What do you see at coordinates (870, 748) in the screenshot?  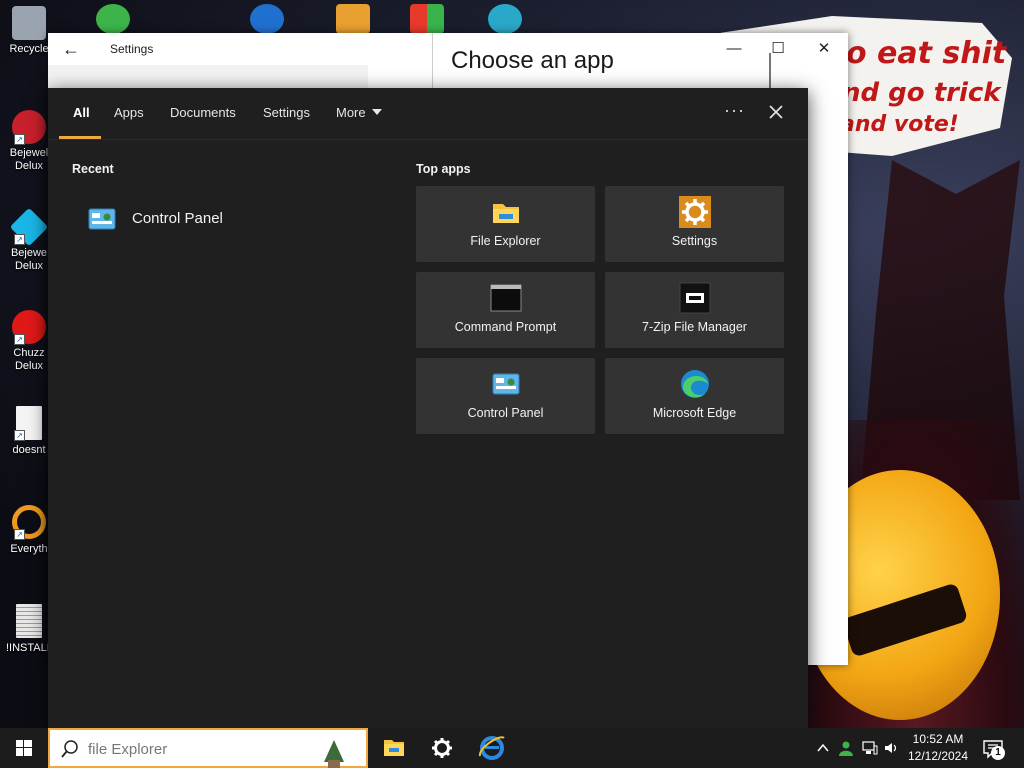 I see `network-icon` at bounding box center [870, 748].